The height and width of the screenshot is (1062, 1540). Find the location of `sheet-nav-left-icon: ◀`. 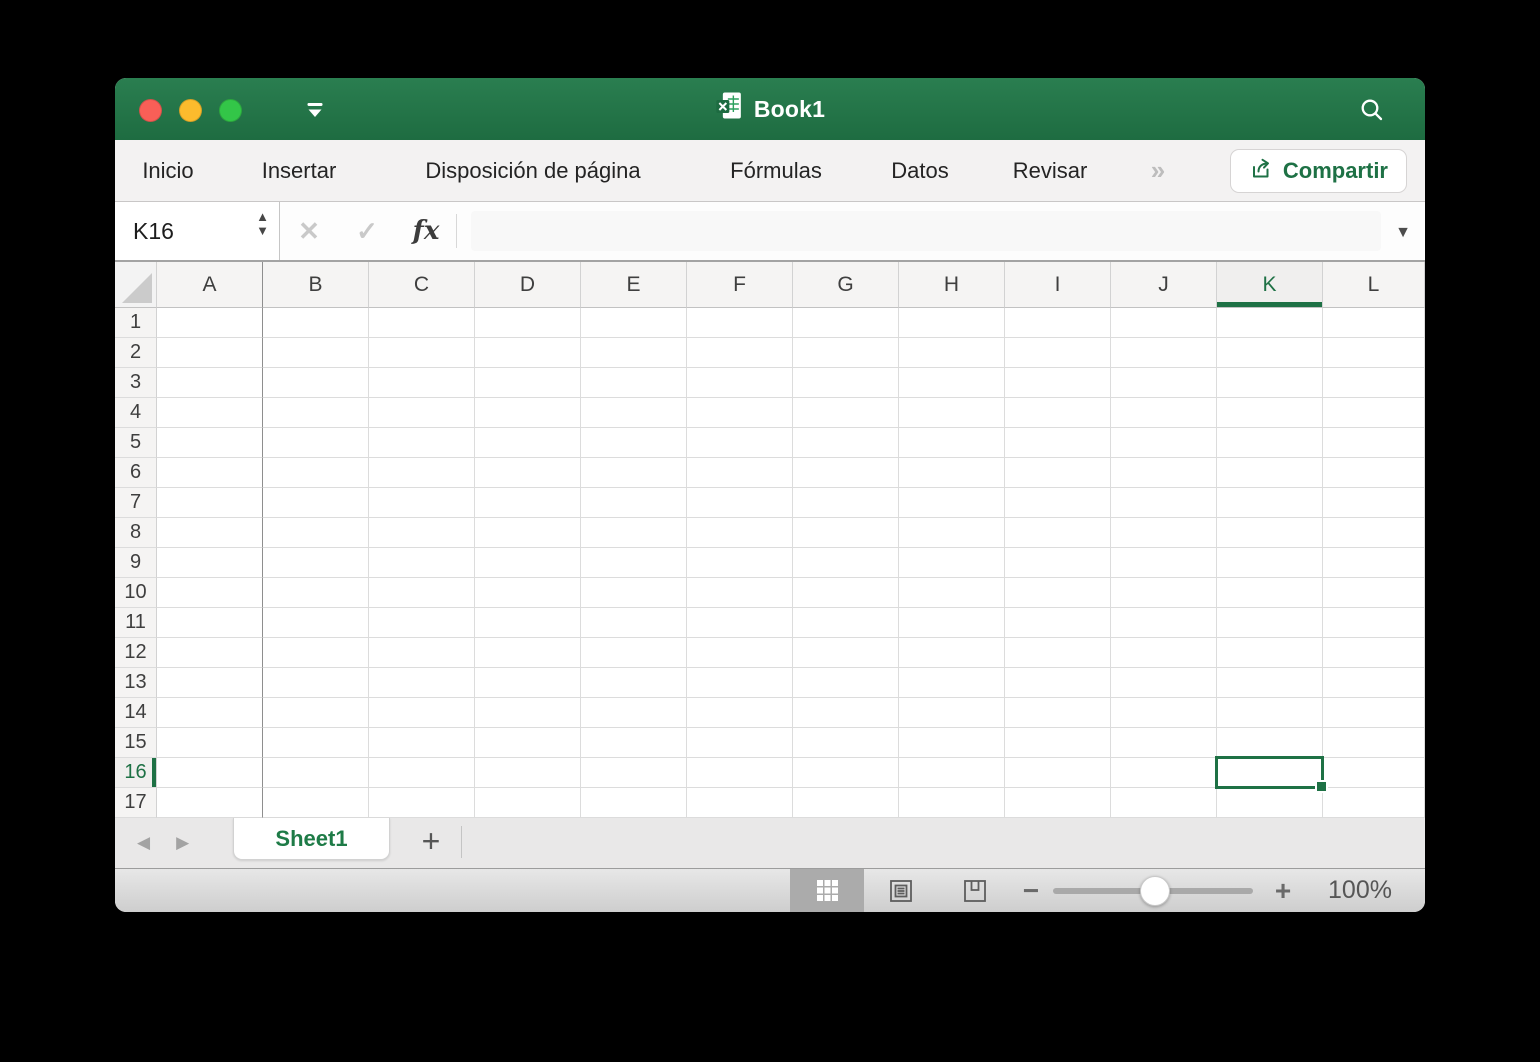

sheet-nav-left-icon: ◀ is located at coordinates (143, 843).